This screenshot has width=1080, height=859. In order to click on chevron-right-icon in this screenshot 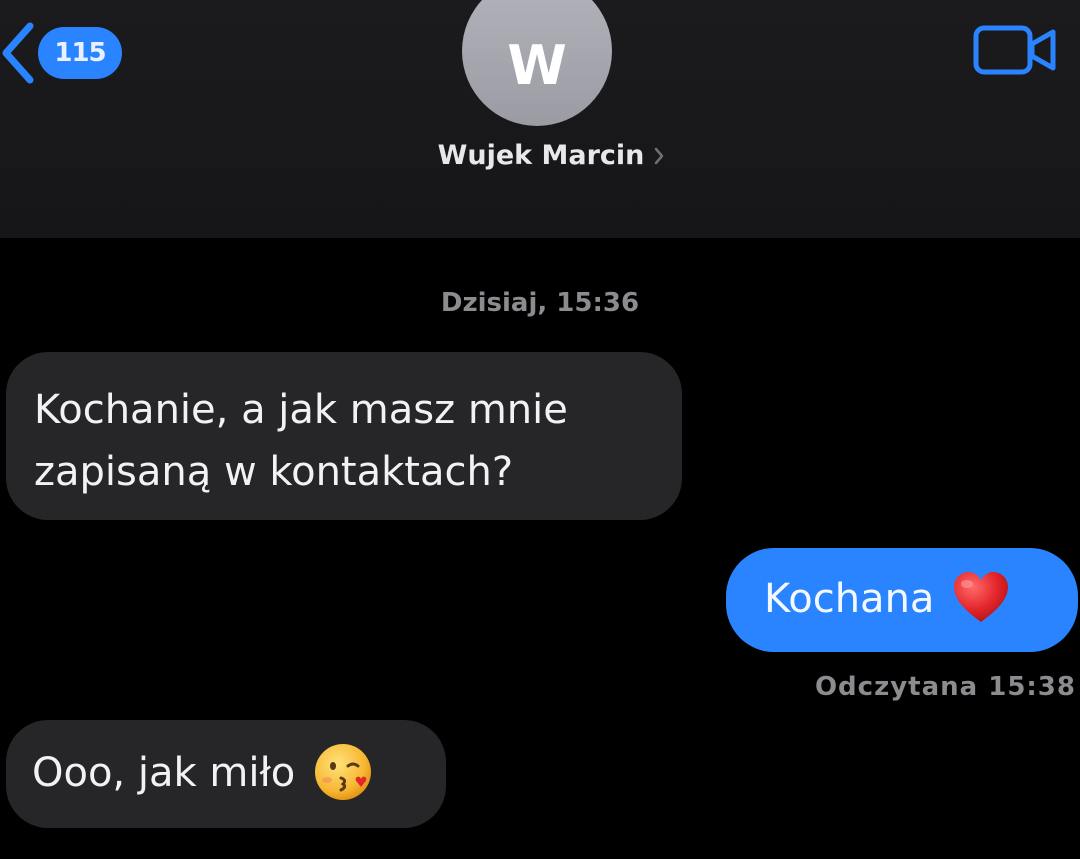, I will do `click(659, 155)`.